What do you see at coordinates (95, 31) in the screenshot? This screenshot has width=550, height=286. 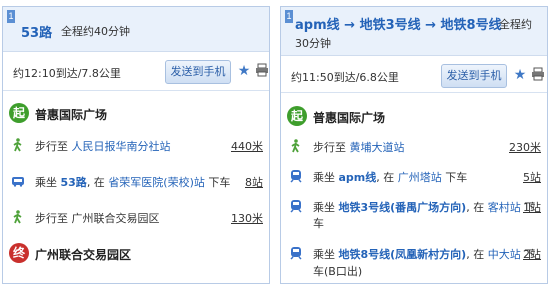 I see `total-time: 全程约40分钟` at bounding box center [95, 31].